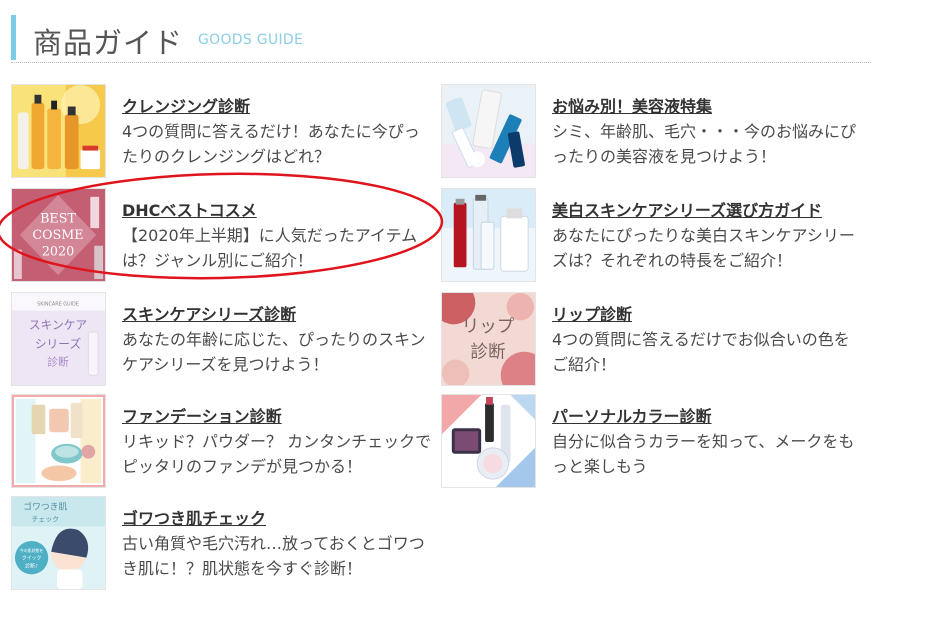 Image resolution: width=945 pixels, height=617 pixels. What do you see at coordinates (189, 209) in the screenshot?
I see `item-title-link: DHCベストコスメ` at bounding box center [189, 209].